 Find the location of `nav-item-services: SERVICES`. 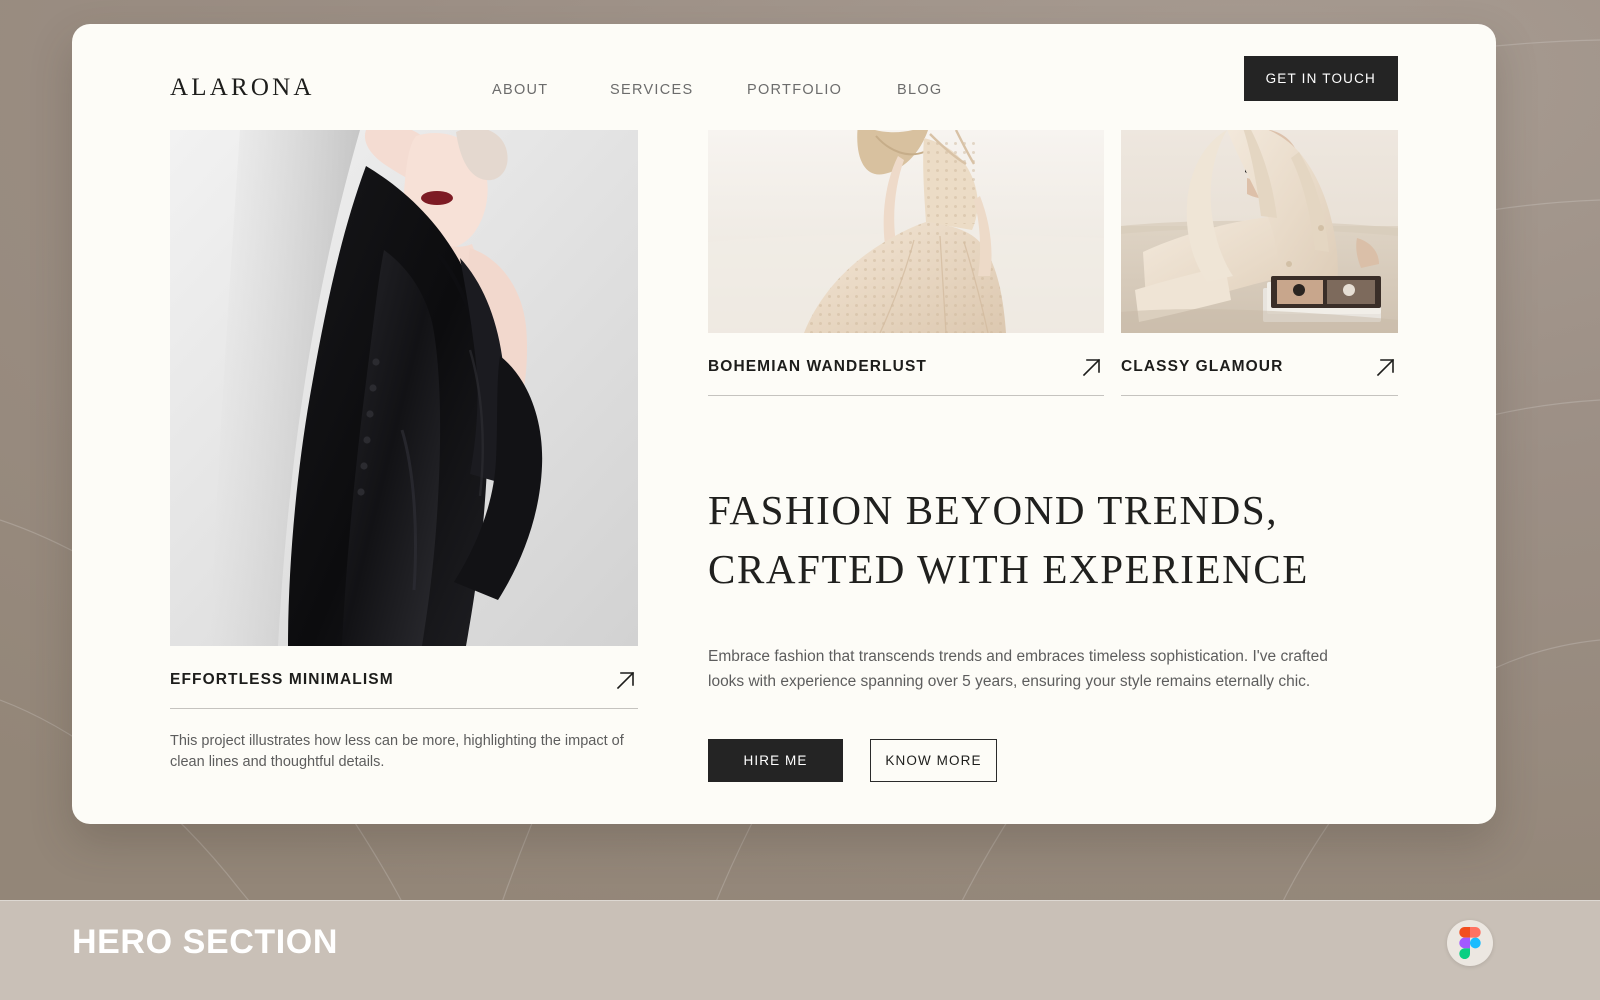

nav-item-services: SERVICES is located at coordinates (678, 90).